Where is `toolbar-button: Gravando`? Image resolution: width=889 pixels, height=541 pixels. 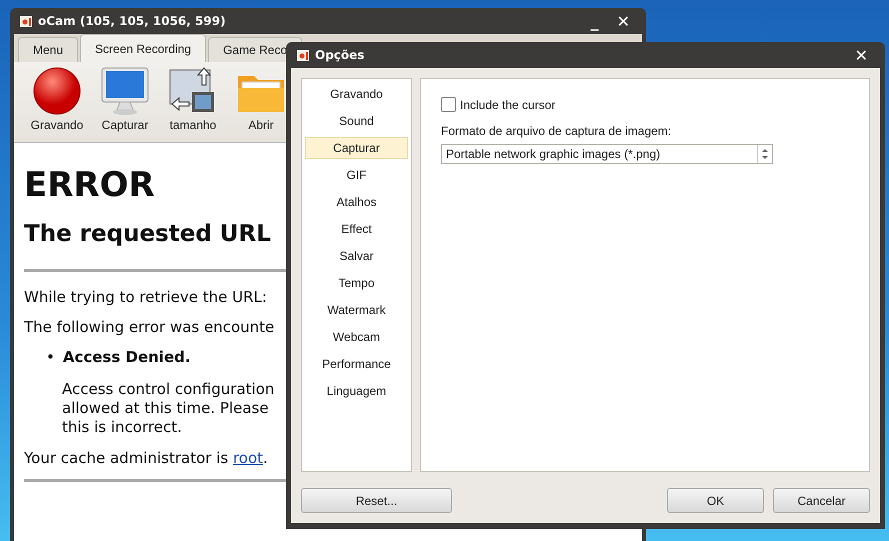
toolbar-button: Gravando is located at coordinates (57, 102).